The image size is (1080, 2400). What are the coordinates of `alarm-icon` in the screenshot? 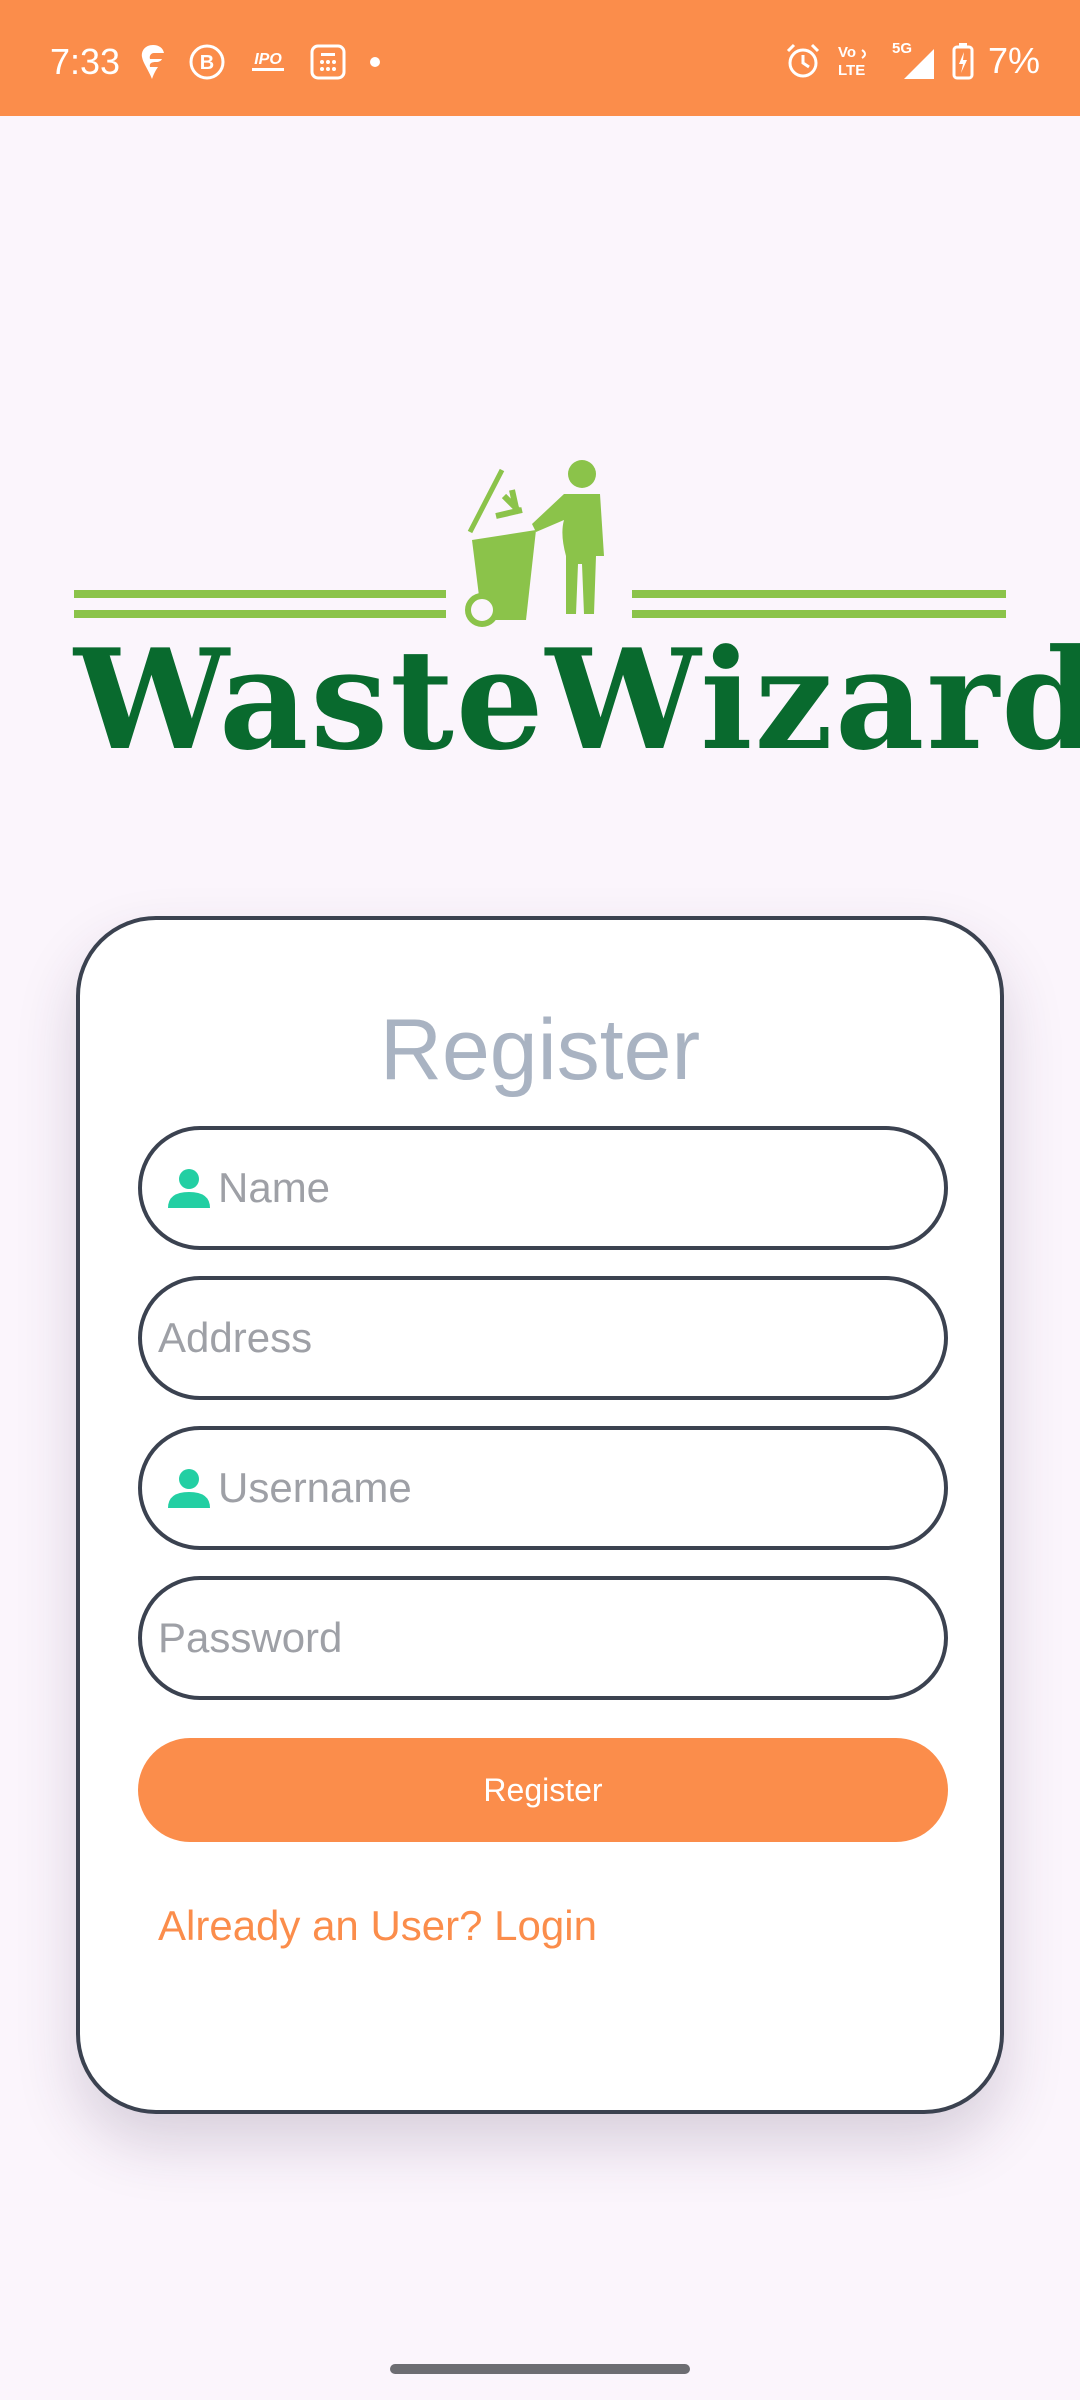 It's located at (803, 61).